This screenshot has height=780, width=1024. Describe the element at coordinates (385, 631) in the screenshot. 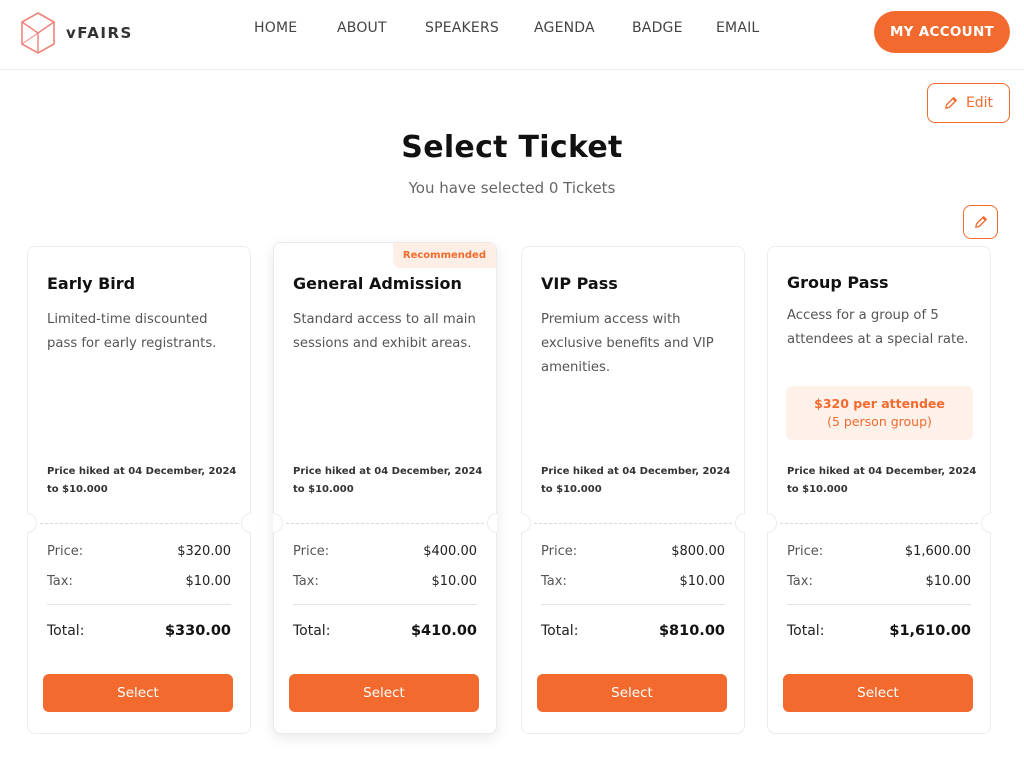

I see `total-row: Total: $410.00` at that location.